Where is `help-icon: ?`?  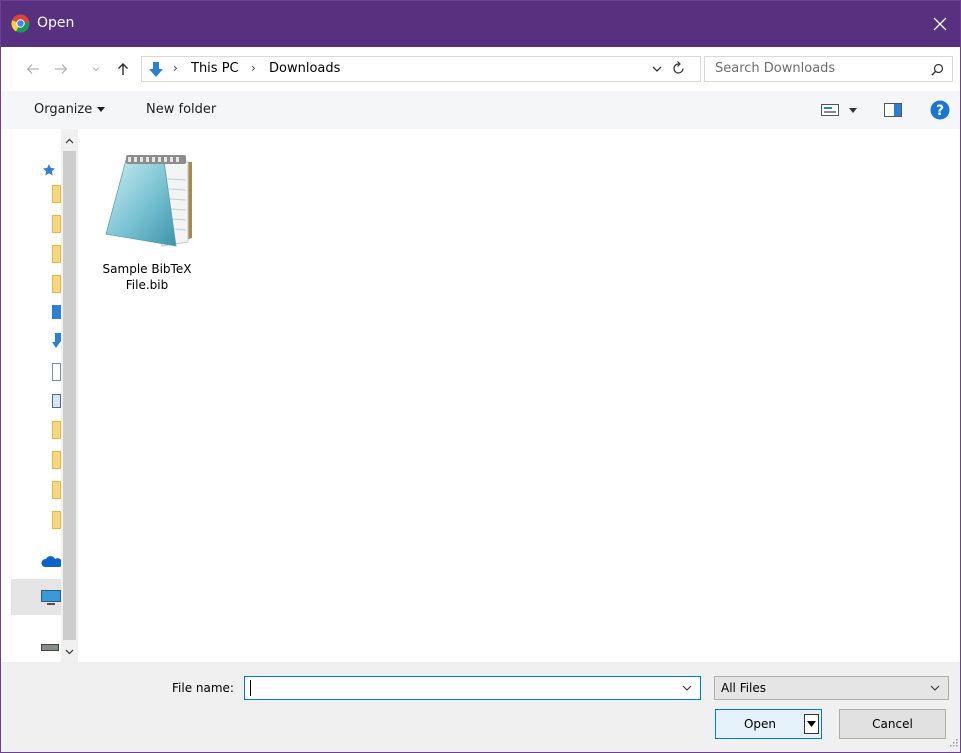 help-icon: ? is located at coordinates (940, 110).